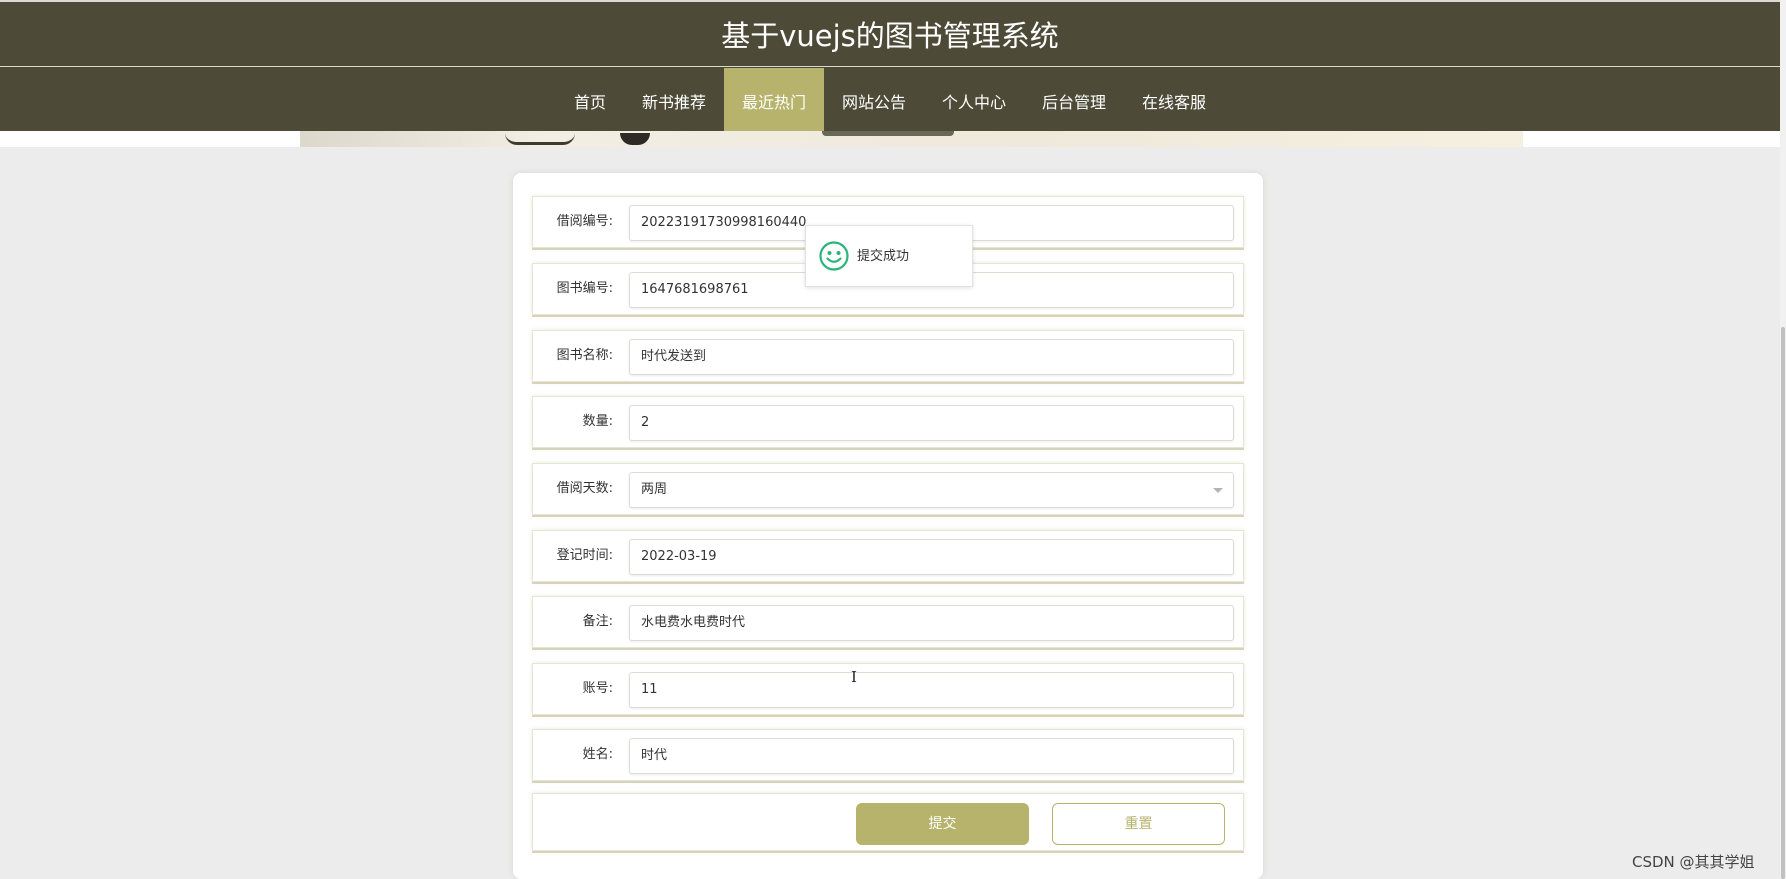  What do you see at coordinates (1218, 490) in the screenshot?
I see `chevron-down-icon` at bounding box center [1218, 490].